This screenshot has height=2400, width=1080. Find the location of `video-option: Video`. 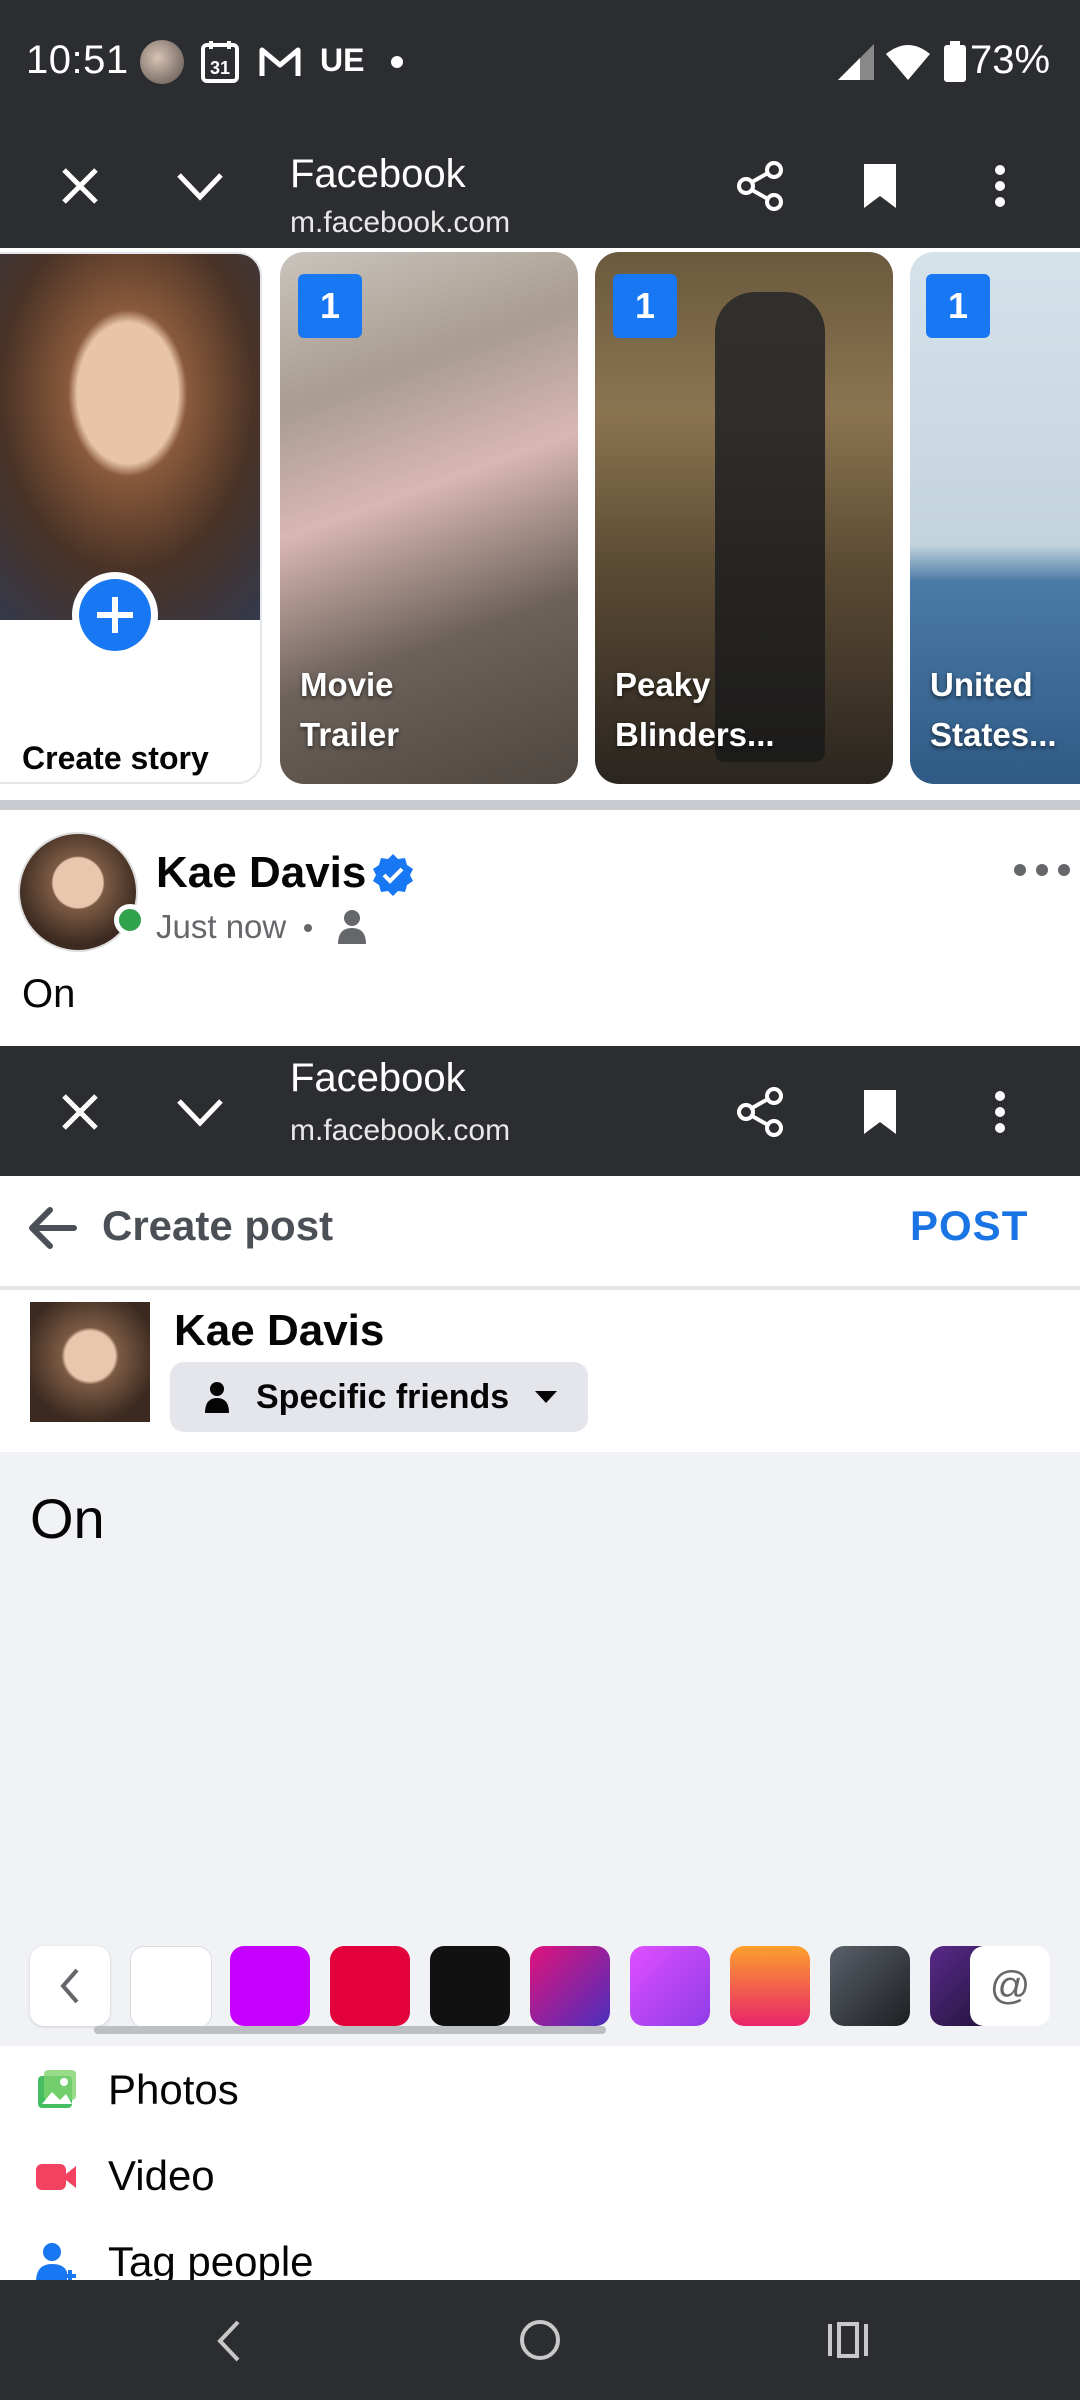

video-option: Video is located at coordinates (540, 2175).